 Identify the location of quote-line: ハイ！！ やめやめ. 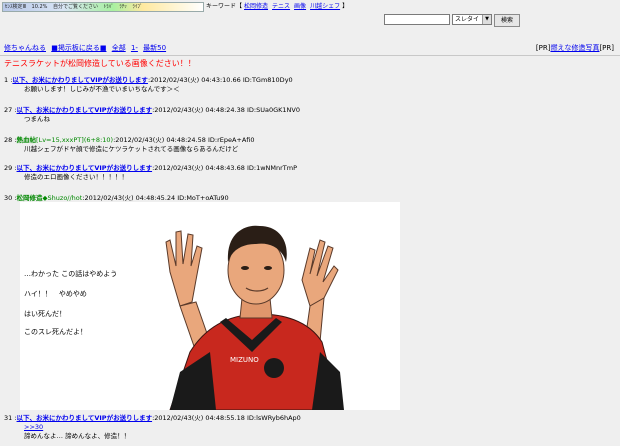
(55, 294).